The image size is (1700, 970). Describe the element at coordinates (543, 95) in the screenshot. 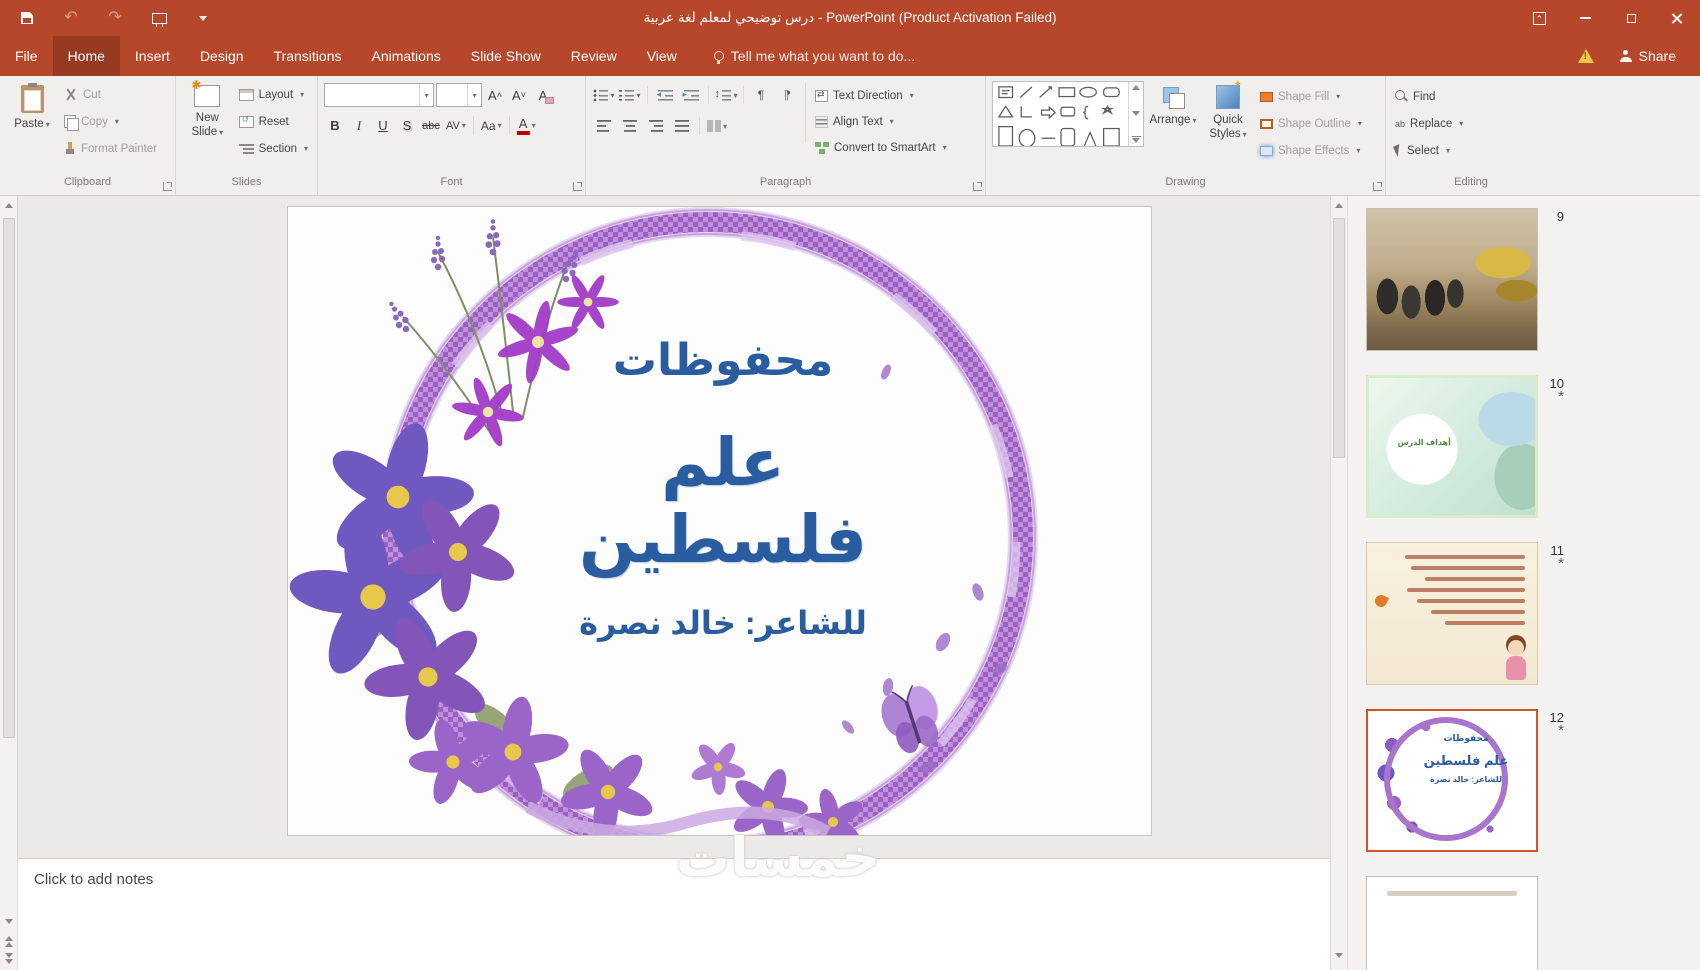

I see `clear-formatting-button: A` at that location.